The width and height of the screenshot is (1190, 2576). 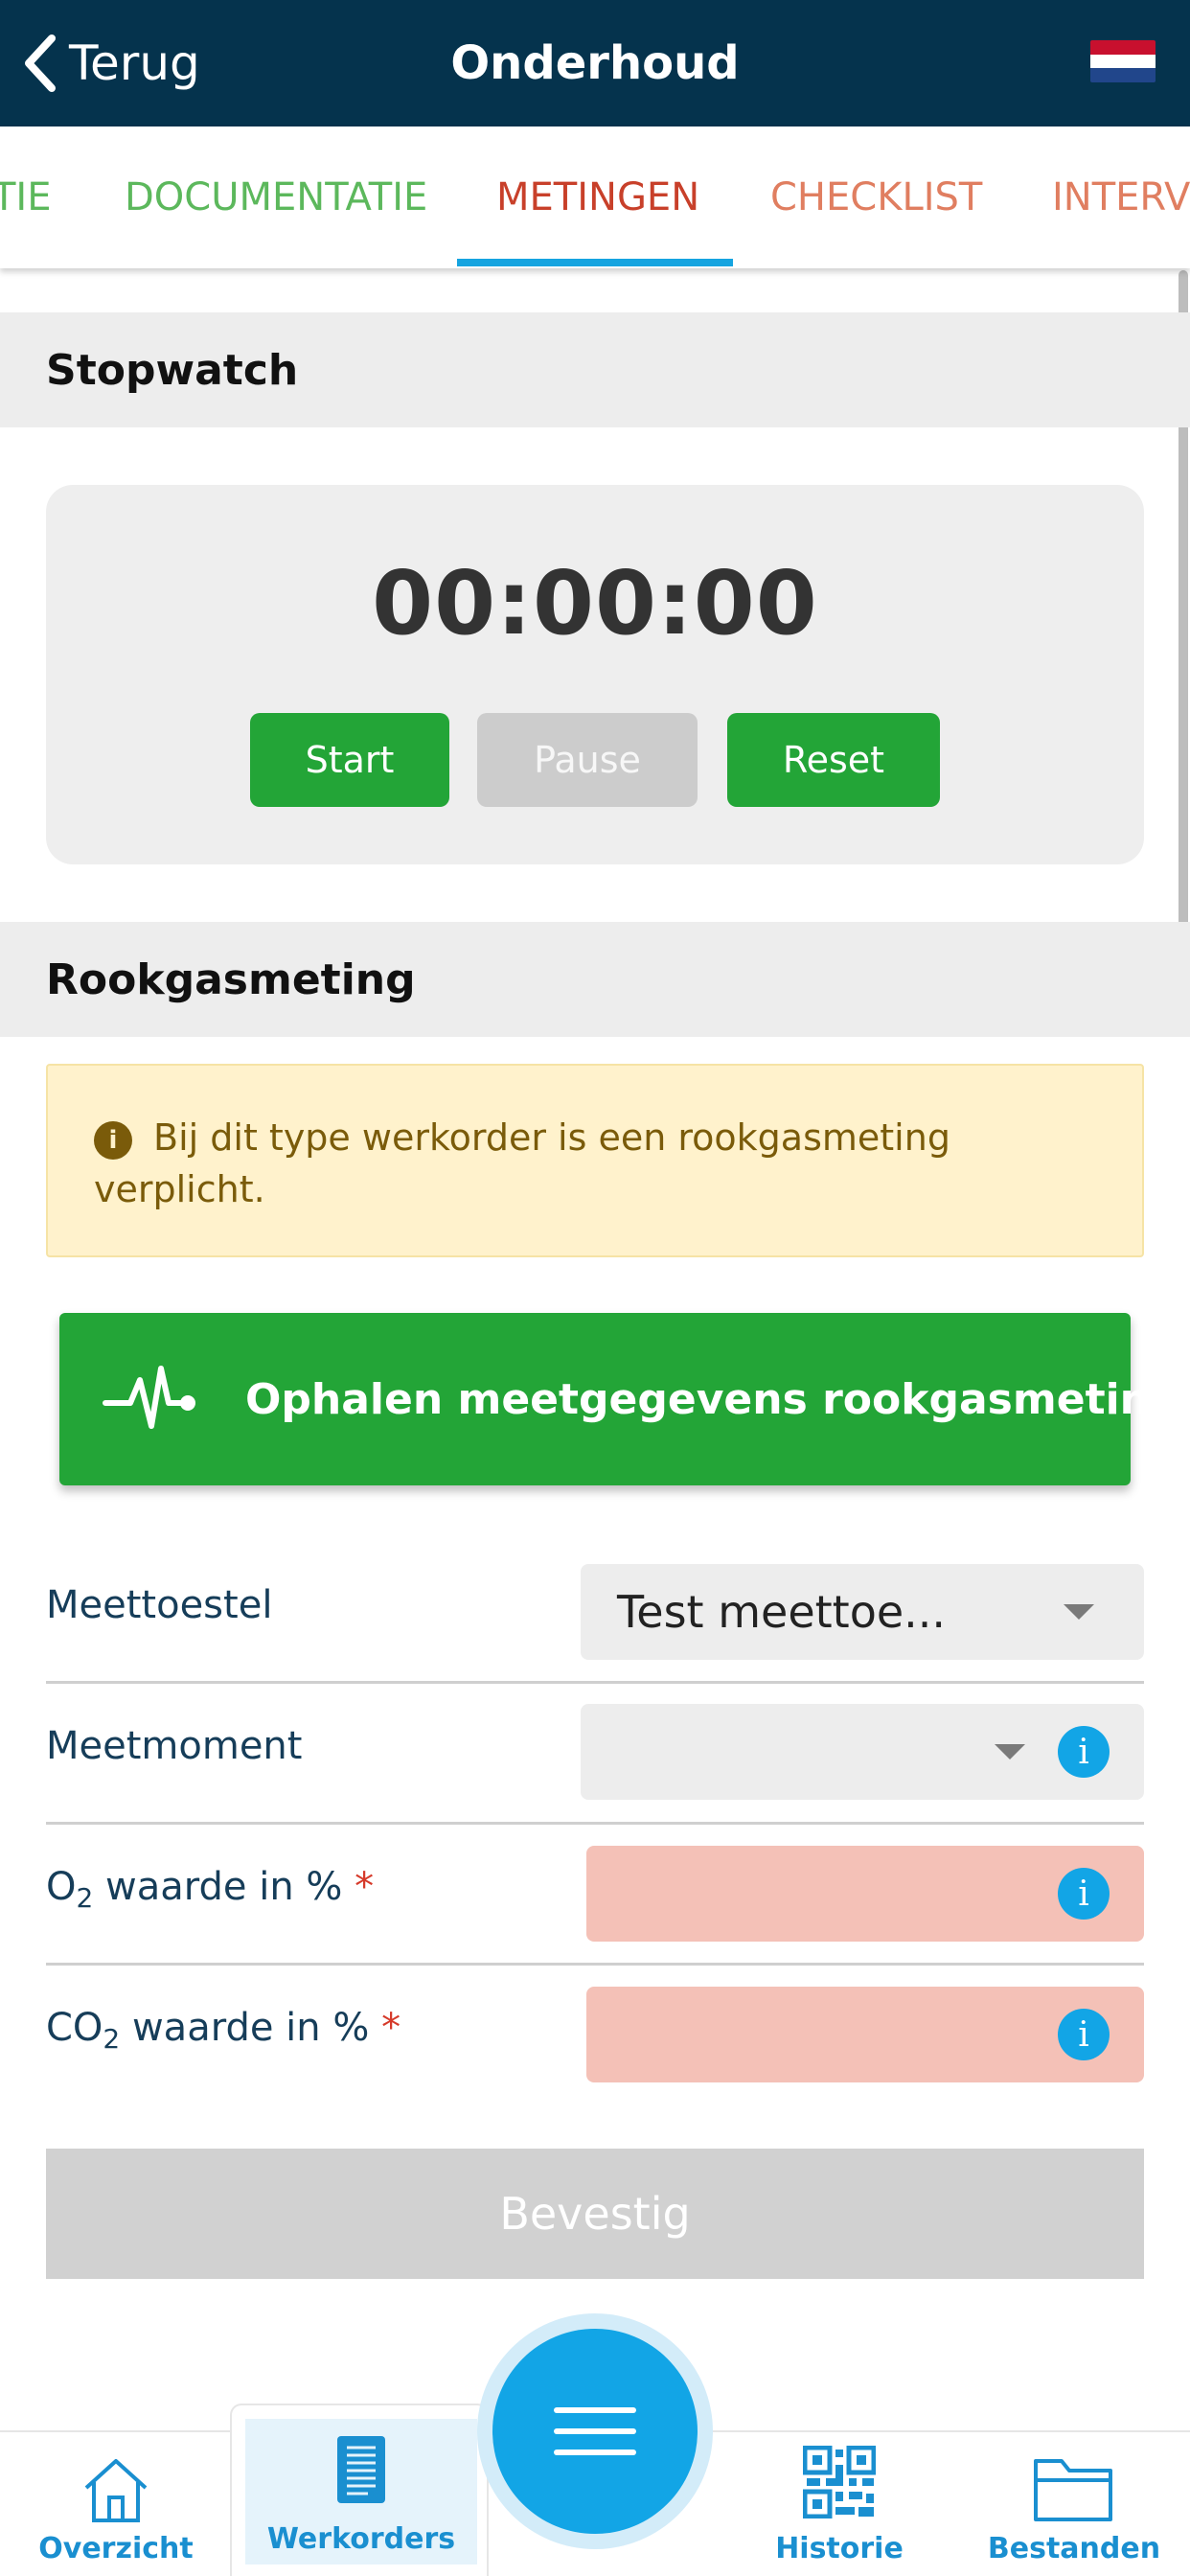 What do you see at coordinates (159, 1605) in the screenshot?
I see `device-label: Meettoestel` at bounding box center [159, 1605].